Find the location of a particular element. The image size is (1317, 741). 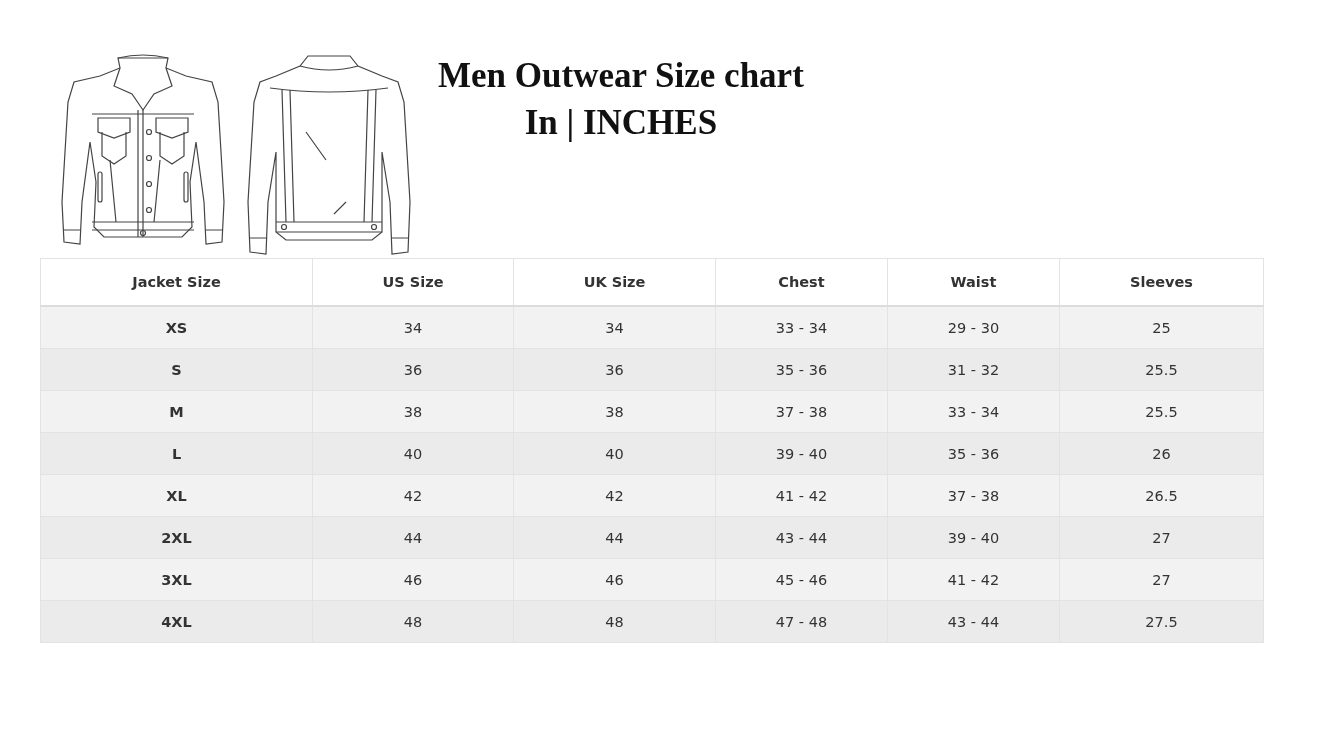

column-header: US Size is located at coordinates (413, 282).